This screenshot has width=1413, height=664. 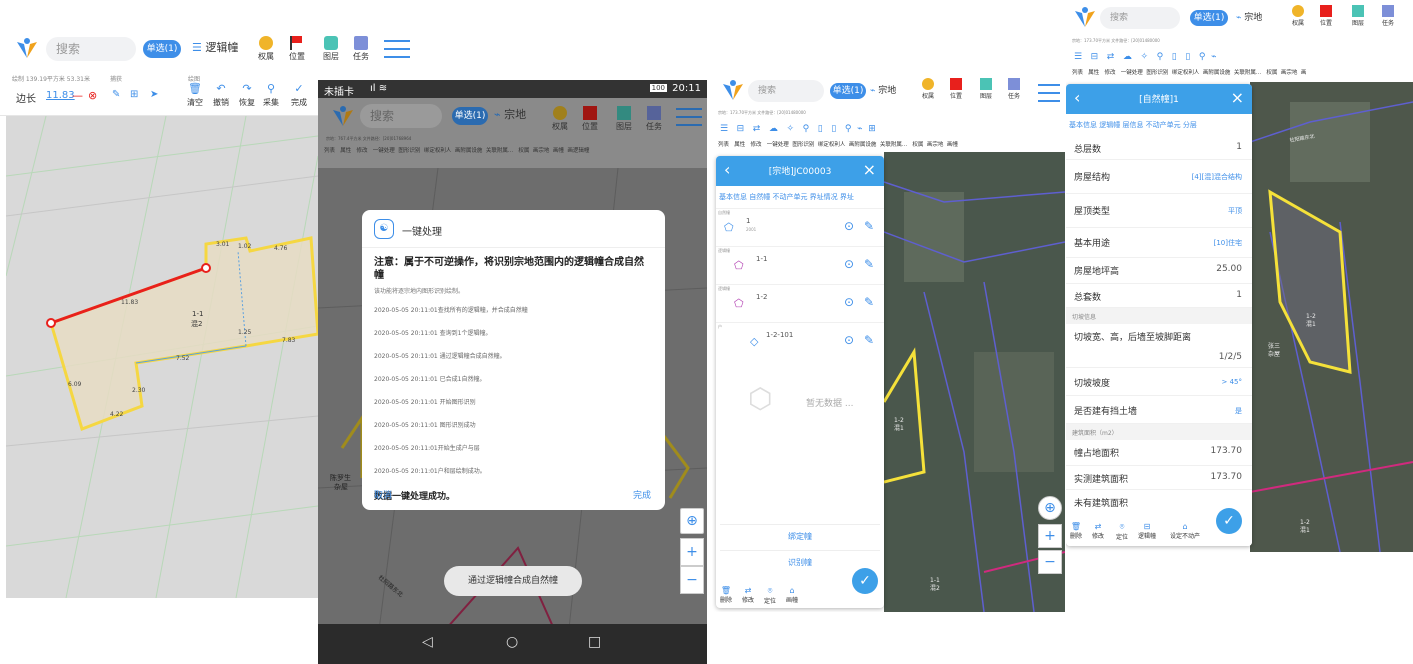 I want to click on field-row: 总套数 1, so click(x=1159, y=296).